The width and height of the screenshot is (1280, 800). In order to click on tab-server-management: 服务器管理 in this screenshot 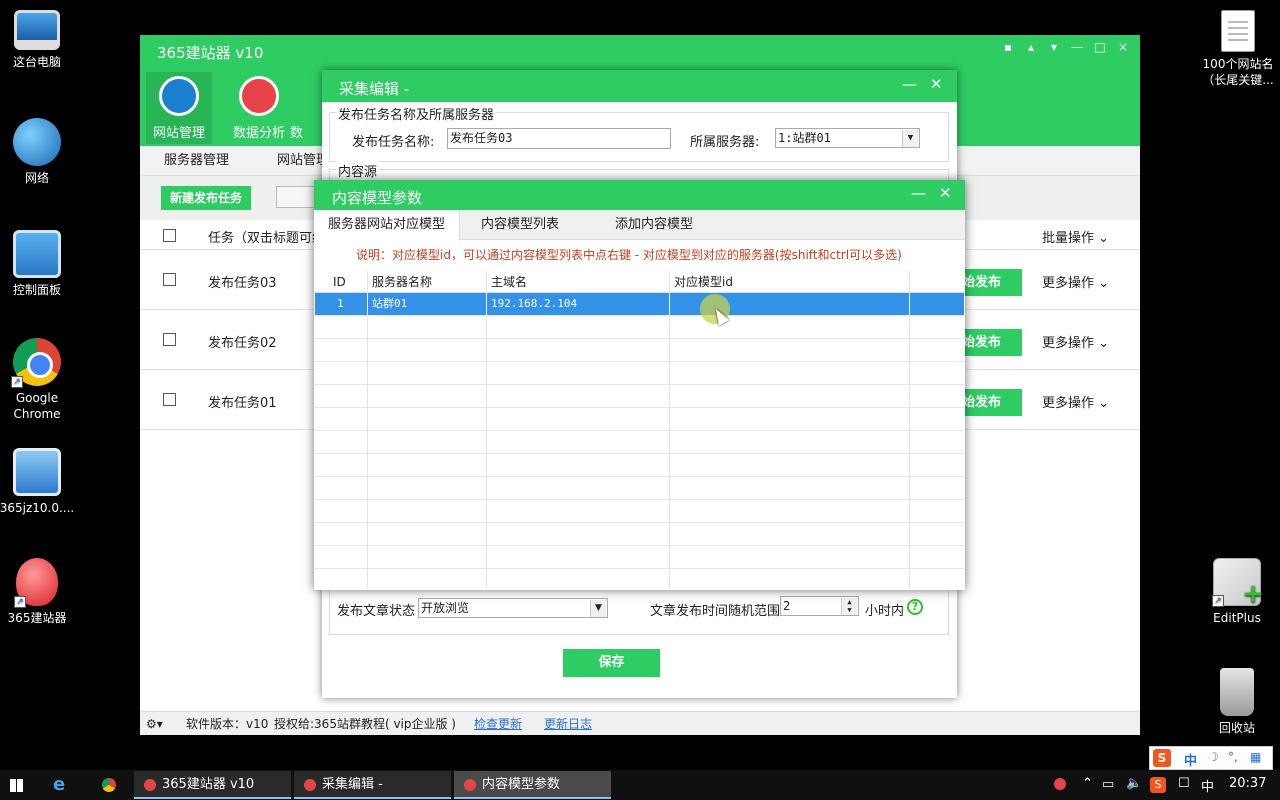, I will do `click(196, 160)`.